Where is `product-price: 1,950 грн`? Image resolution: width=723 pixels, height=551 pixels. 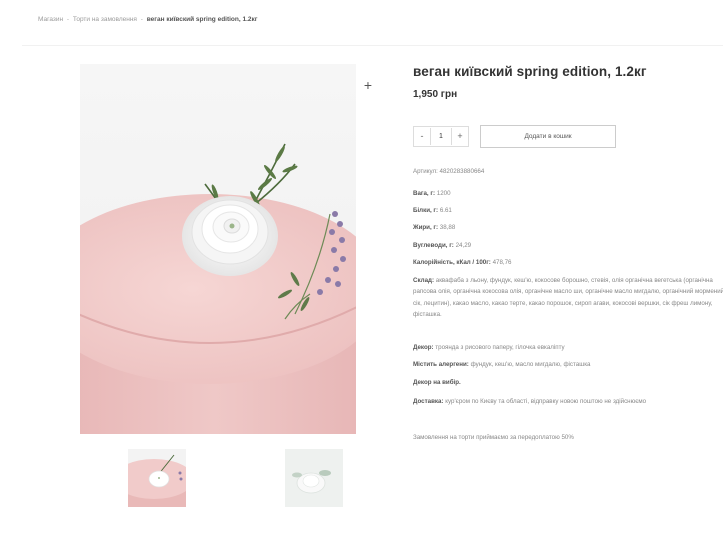 product-price: 1,950 грн is located at coordinates (435, 94).